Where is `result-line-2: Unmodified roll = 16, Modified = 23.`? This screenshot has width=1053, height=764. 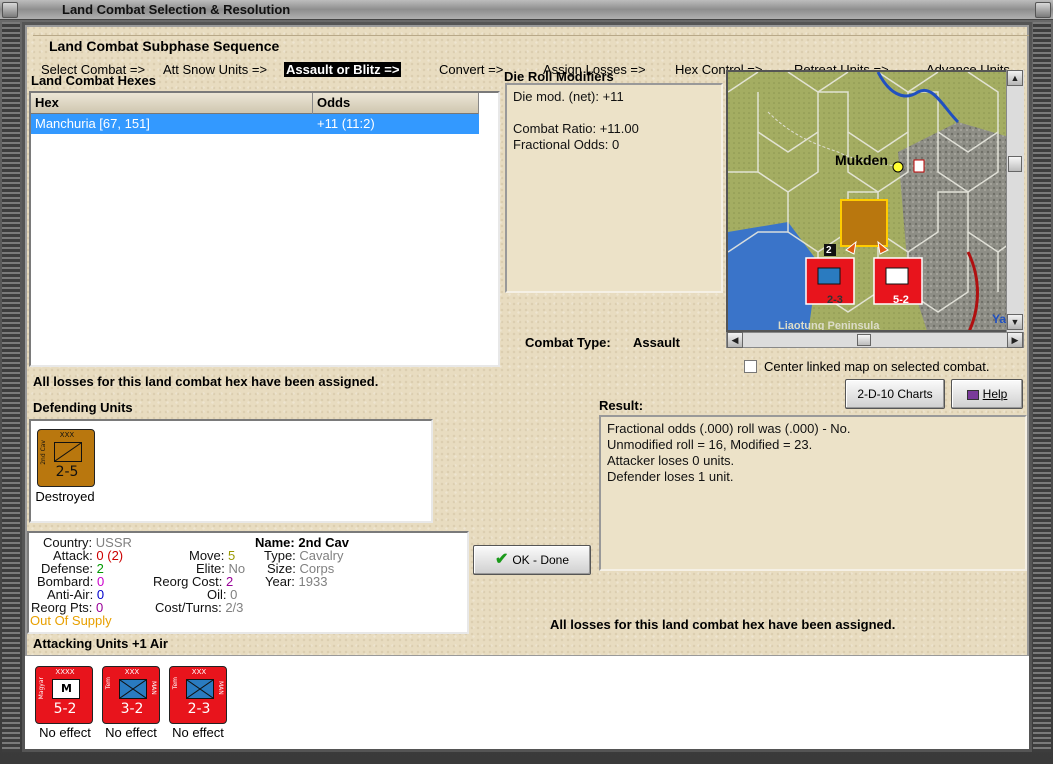 result-line-2: Unmodified roll = 16, Modified = 23. is located at coordinates (710, 444).